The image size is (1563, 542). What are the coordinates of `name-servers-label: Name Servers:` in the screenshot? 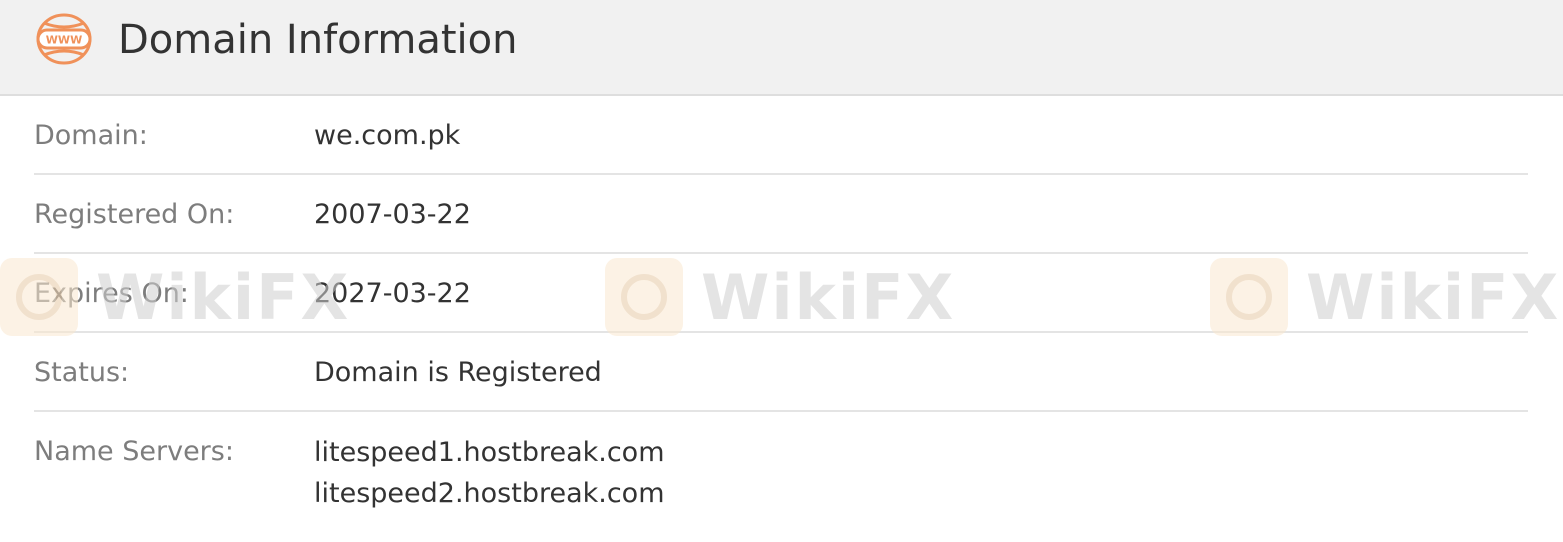 It's located at (134, 451).